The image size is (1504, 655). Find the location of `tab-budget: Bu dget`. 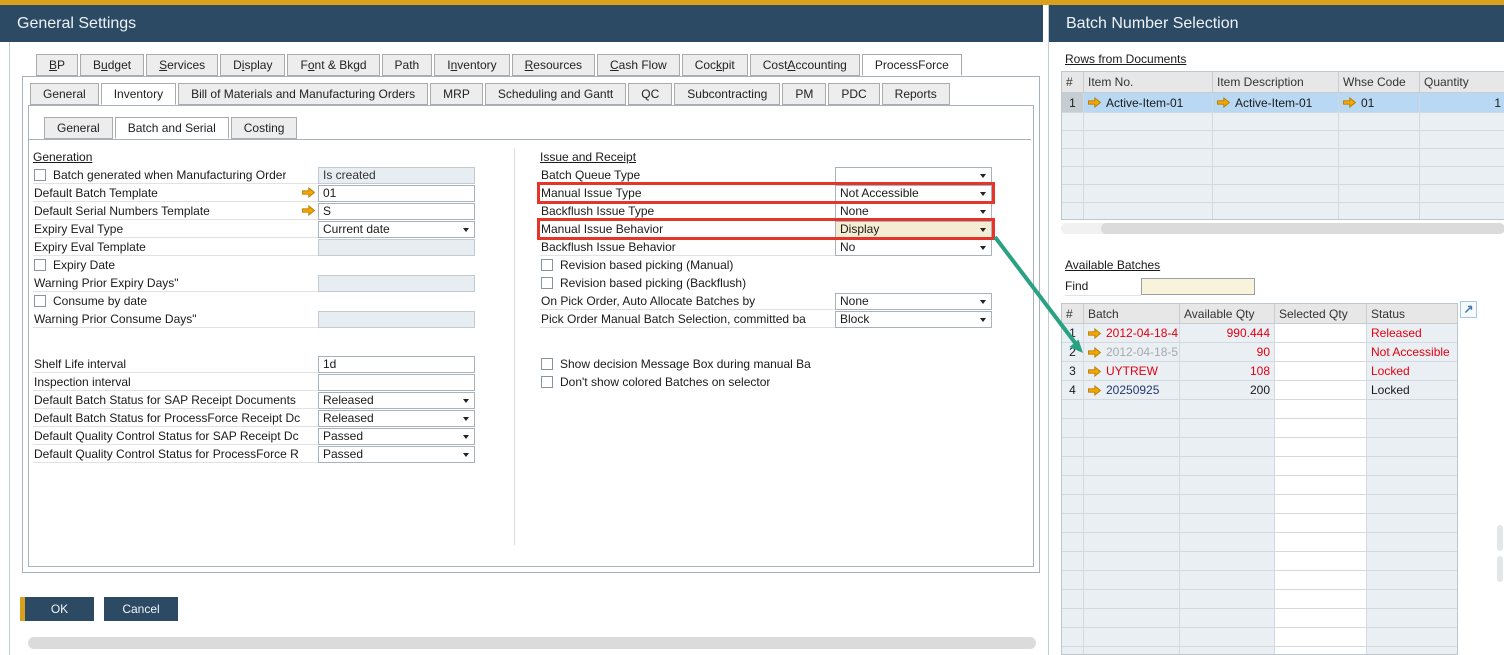

tab-budget: Bu dget is located at coordinates (112, 65).